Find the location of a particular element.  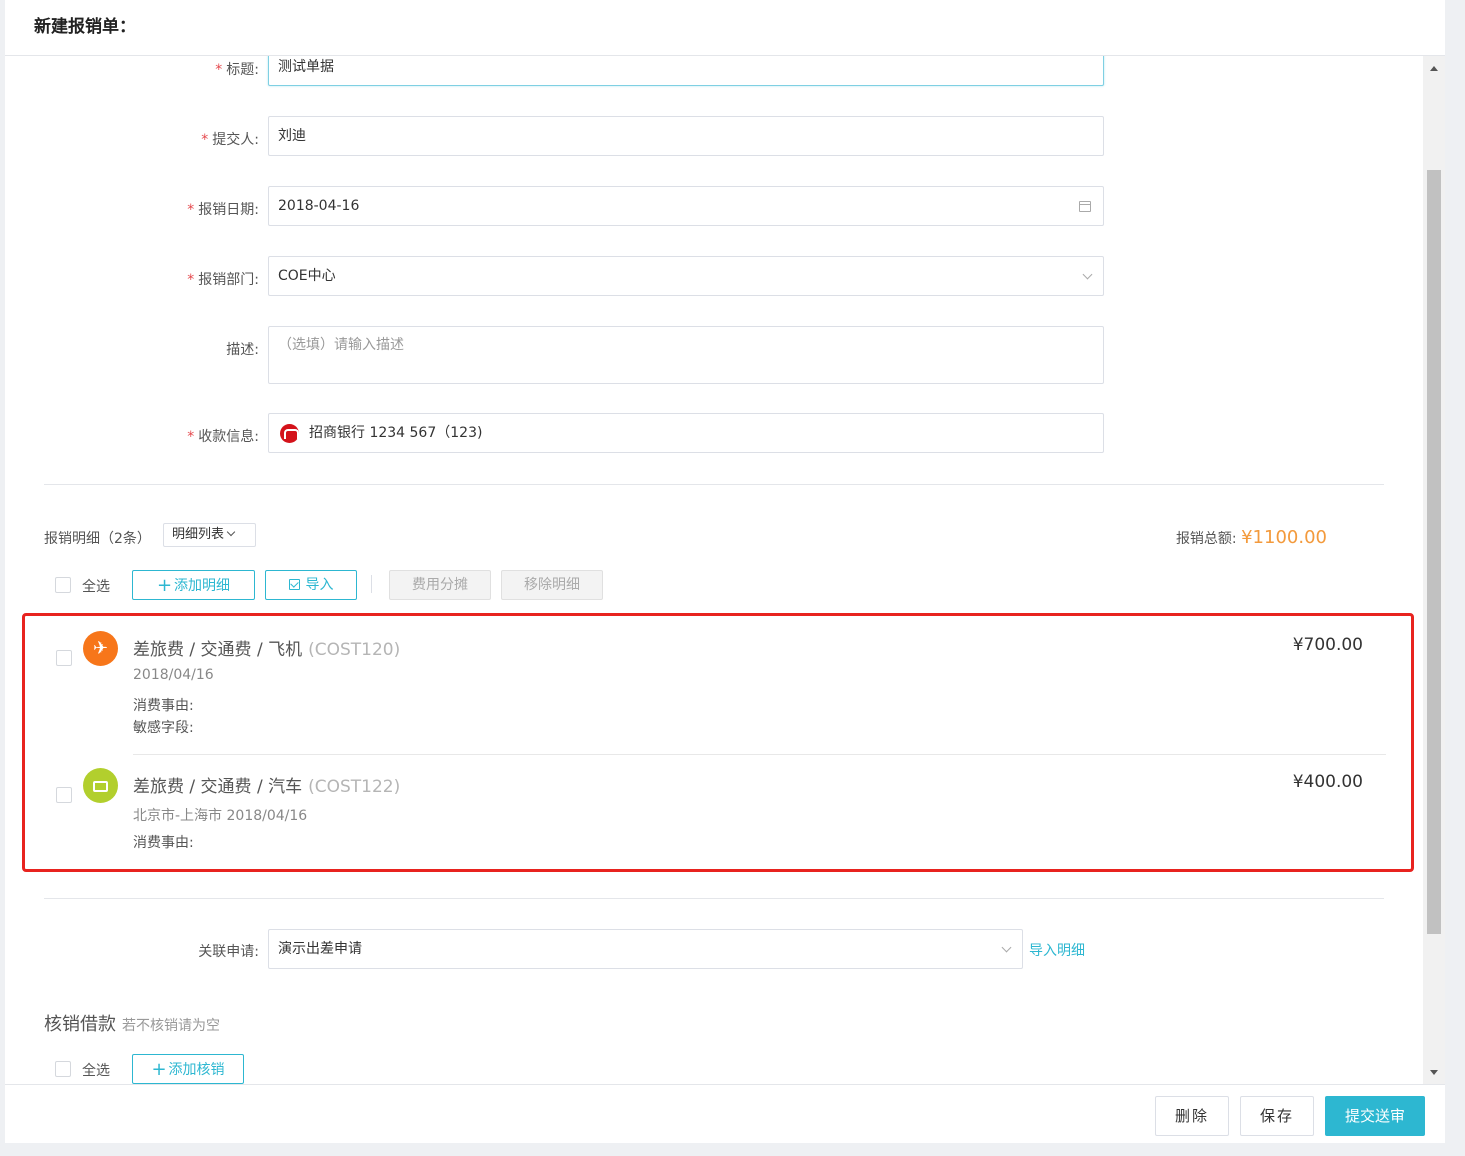

scroll-up-icon is located at coordinates (1434, 68).